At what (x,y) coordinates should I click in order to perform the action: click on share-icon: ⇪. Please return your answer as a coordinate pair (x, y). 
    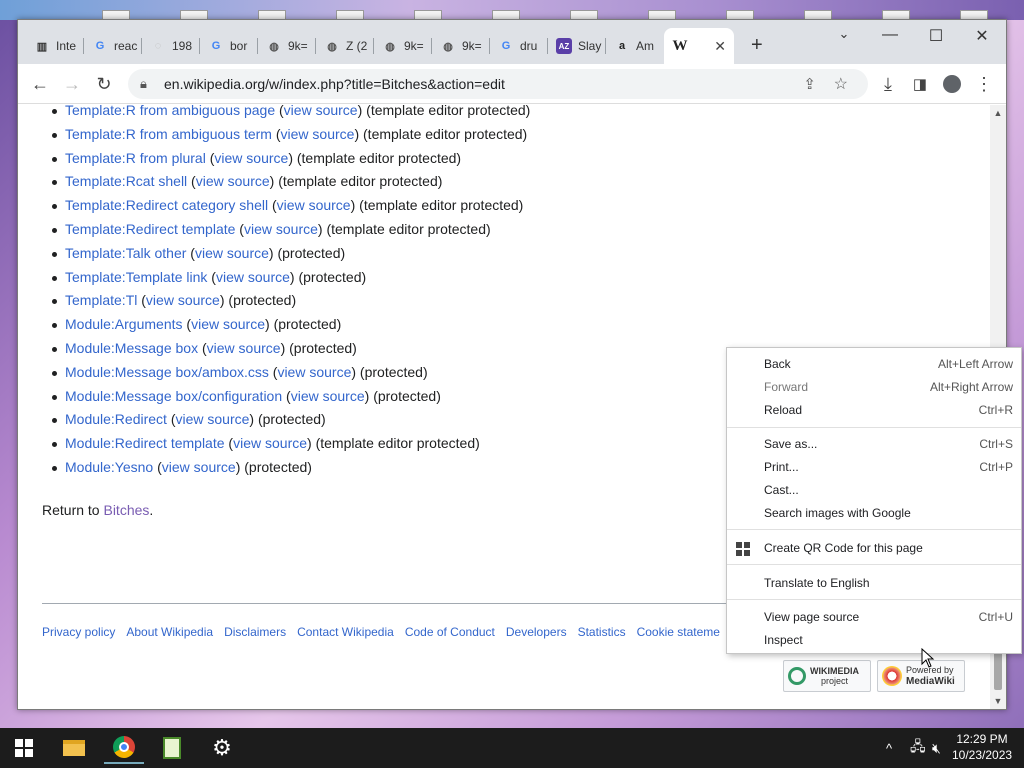
    Looking at the image, I should click on (809, 84).